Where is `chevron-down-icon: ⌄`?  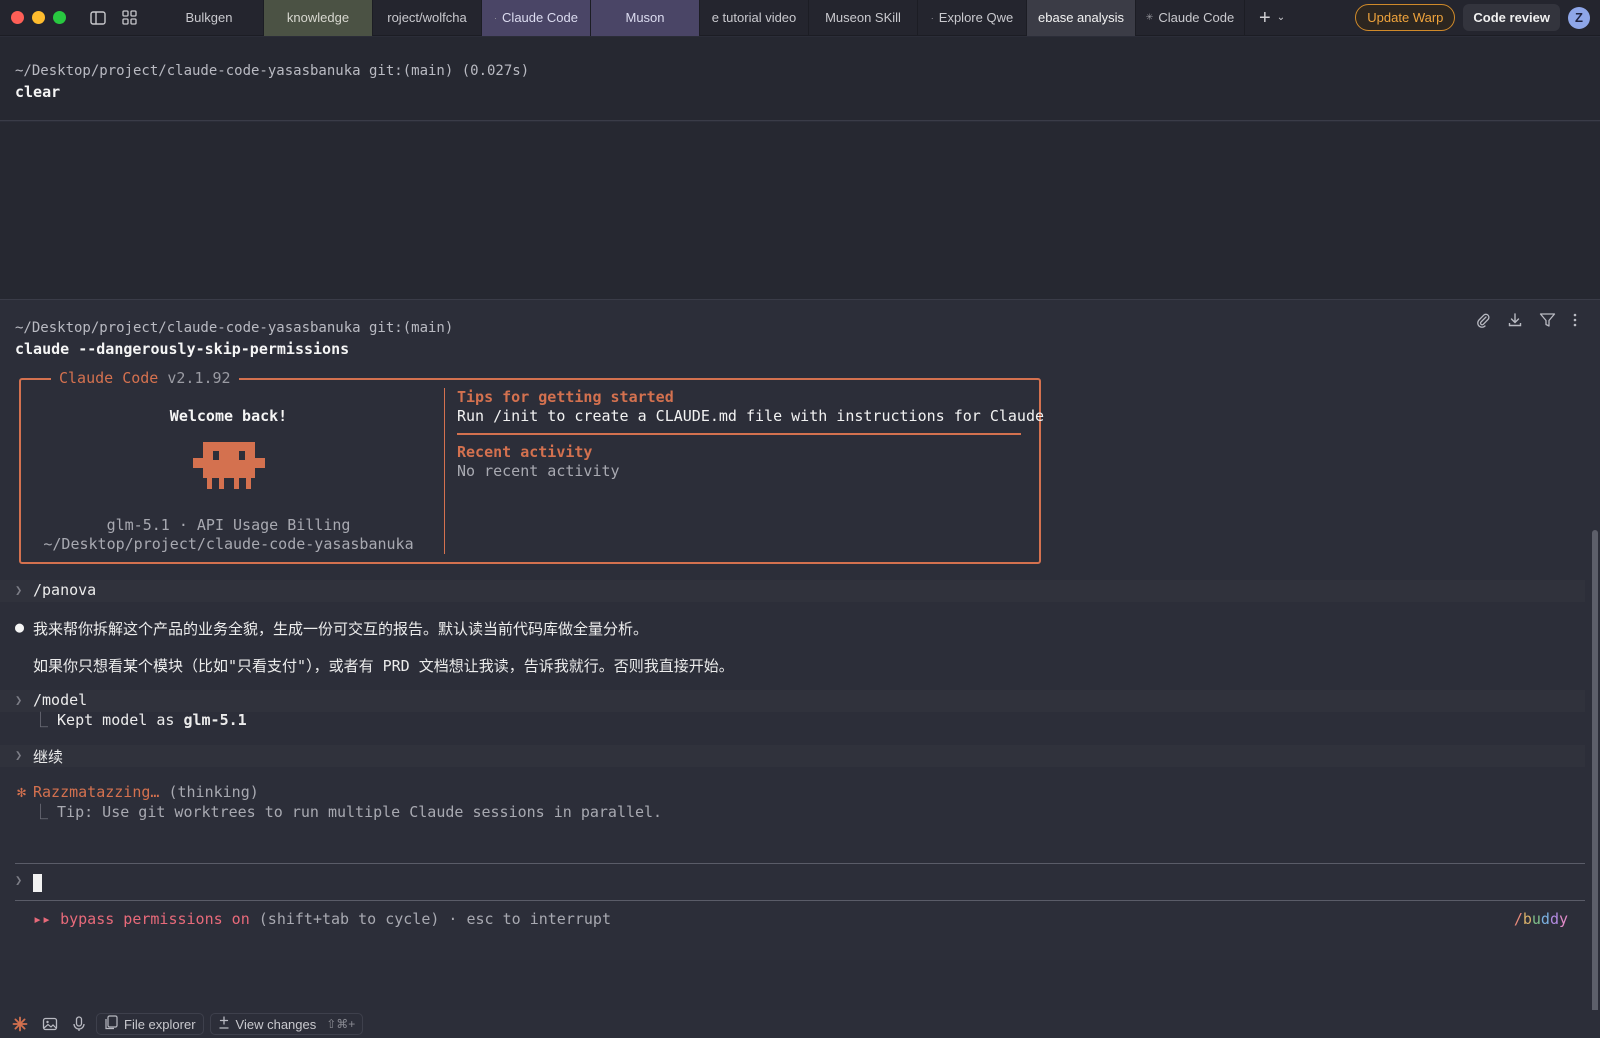 chevron-down-icon: ⌄ is located at coordinates (1281, 17).